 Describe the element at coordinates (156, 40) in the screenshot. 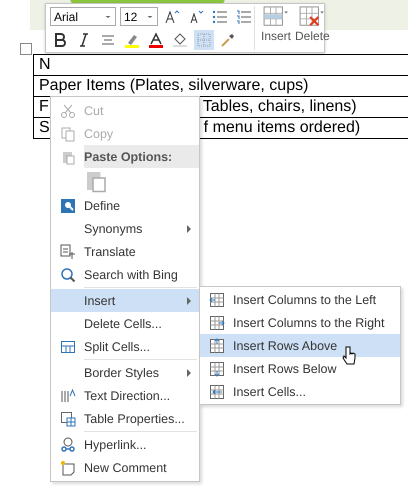

I see `font-color-icon` at that location.